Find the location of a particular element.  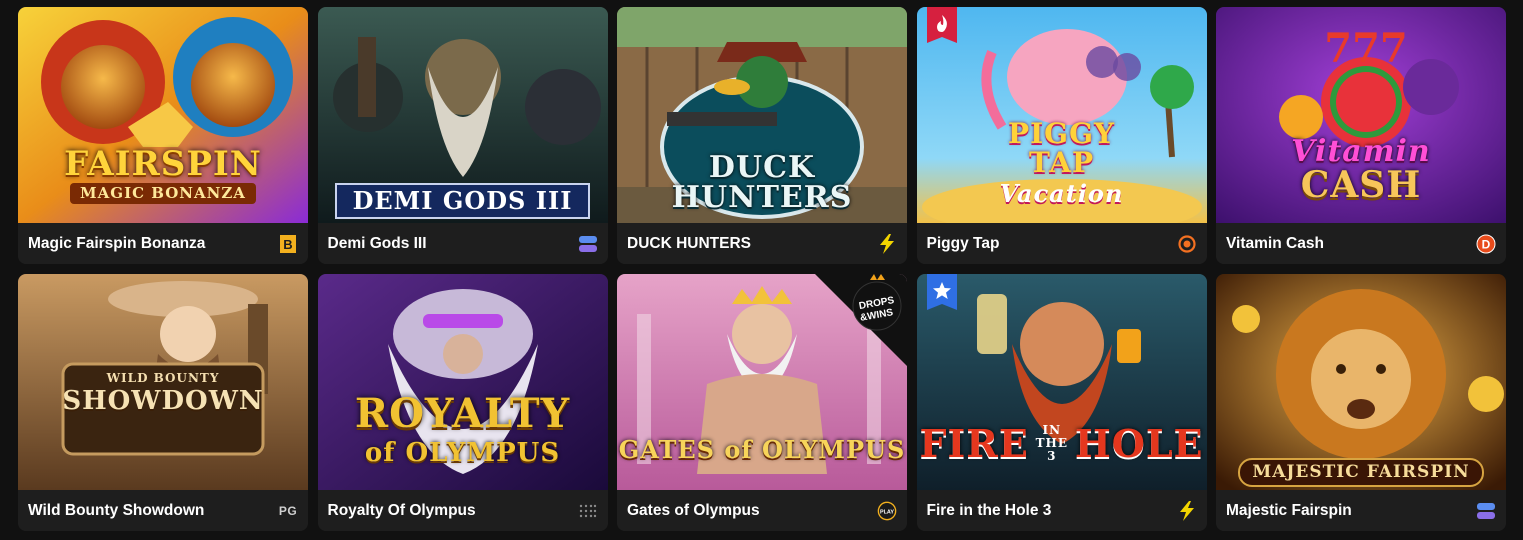

game-title: Gates of Olympus is located at coordinates (693, 510).